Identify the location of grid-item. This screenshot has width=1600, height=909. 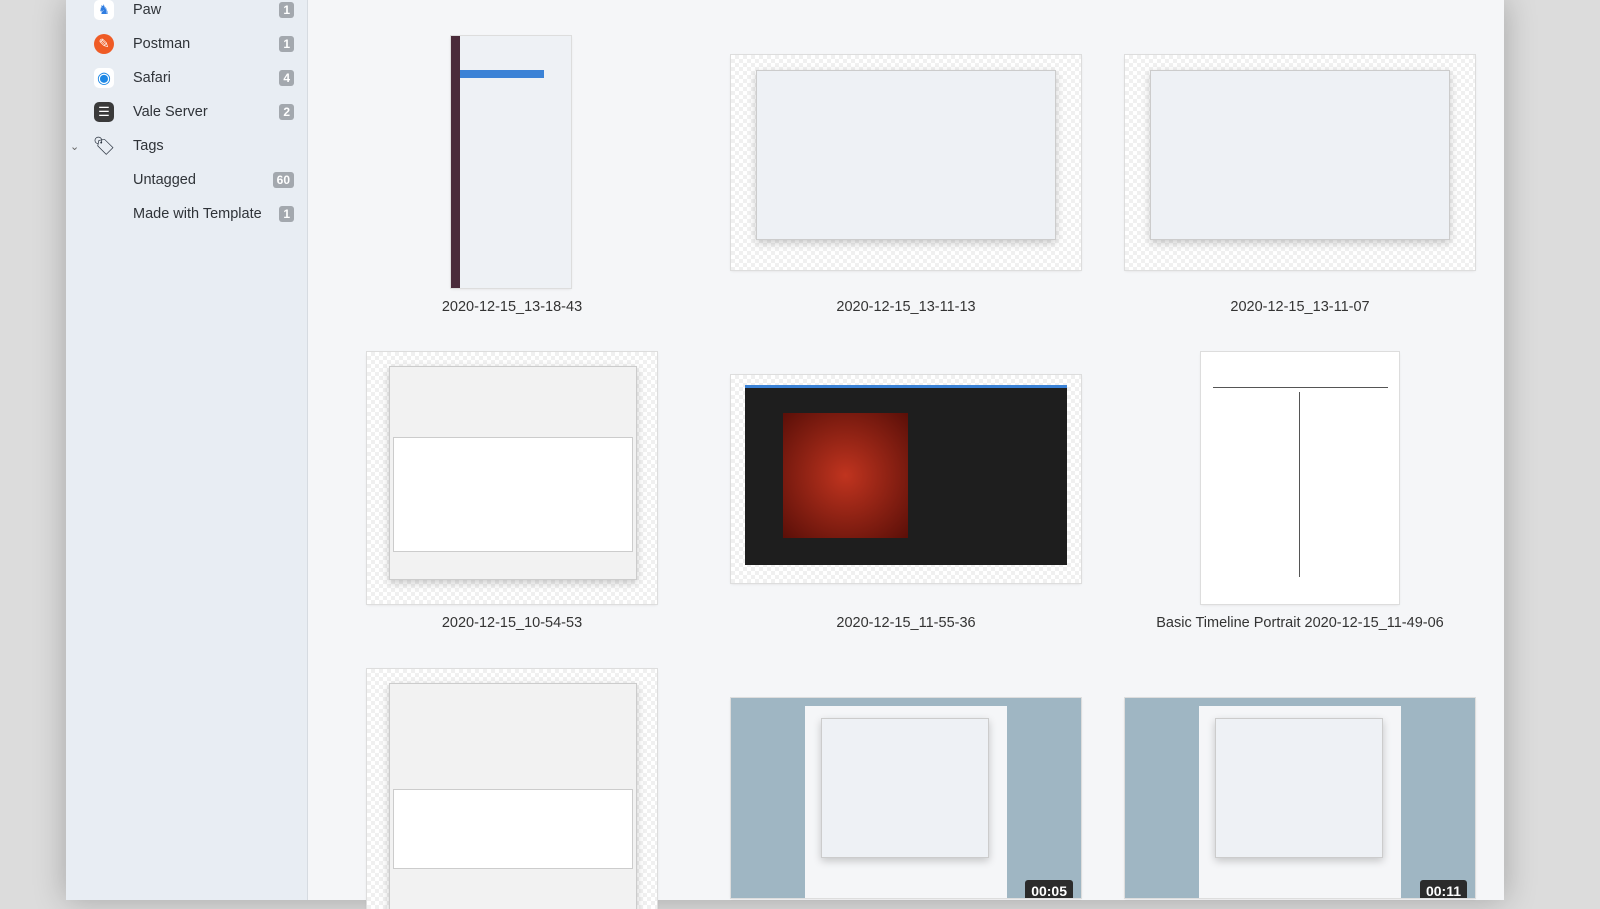
(512, 784).